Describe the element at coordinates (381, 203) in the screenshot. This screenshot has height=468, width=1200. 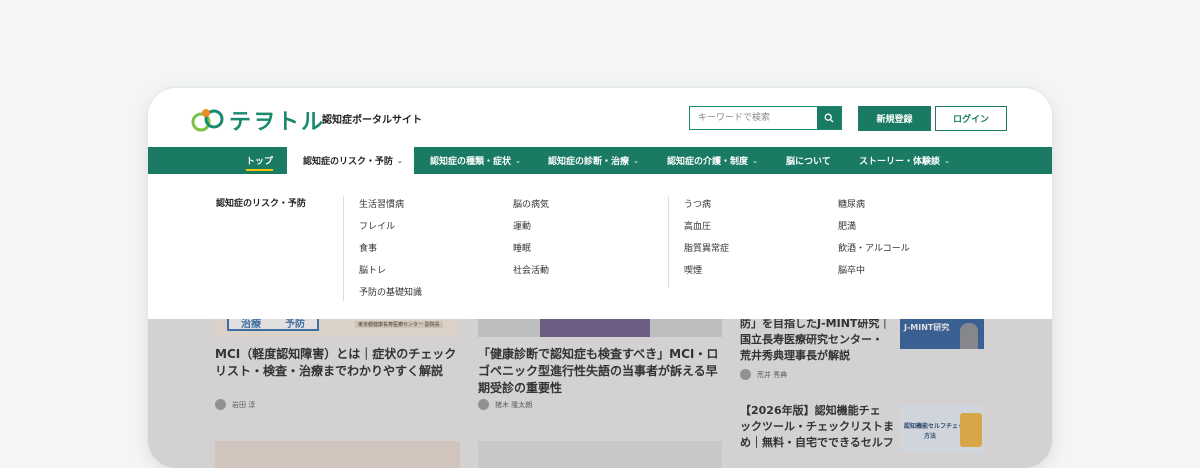
I see `menu-link: 生活習慣病` at that location.